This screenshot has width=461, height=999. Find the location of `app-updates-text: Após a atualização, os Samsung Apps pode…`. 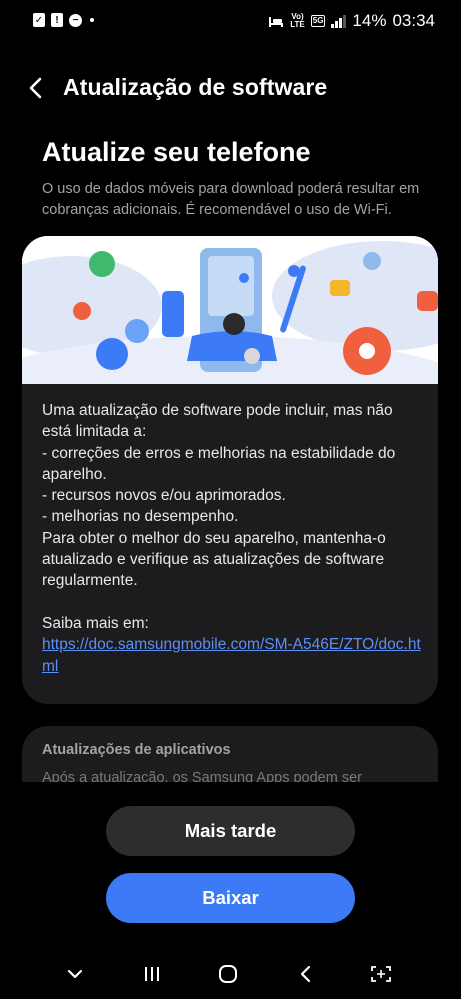

app-updates-text: Após a atualização, os Samsung Apps pode… is located at coordinates (202, 776).